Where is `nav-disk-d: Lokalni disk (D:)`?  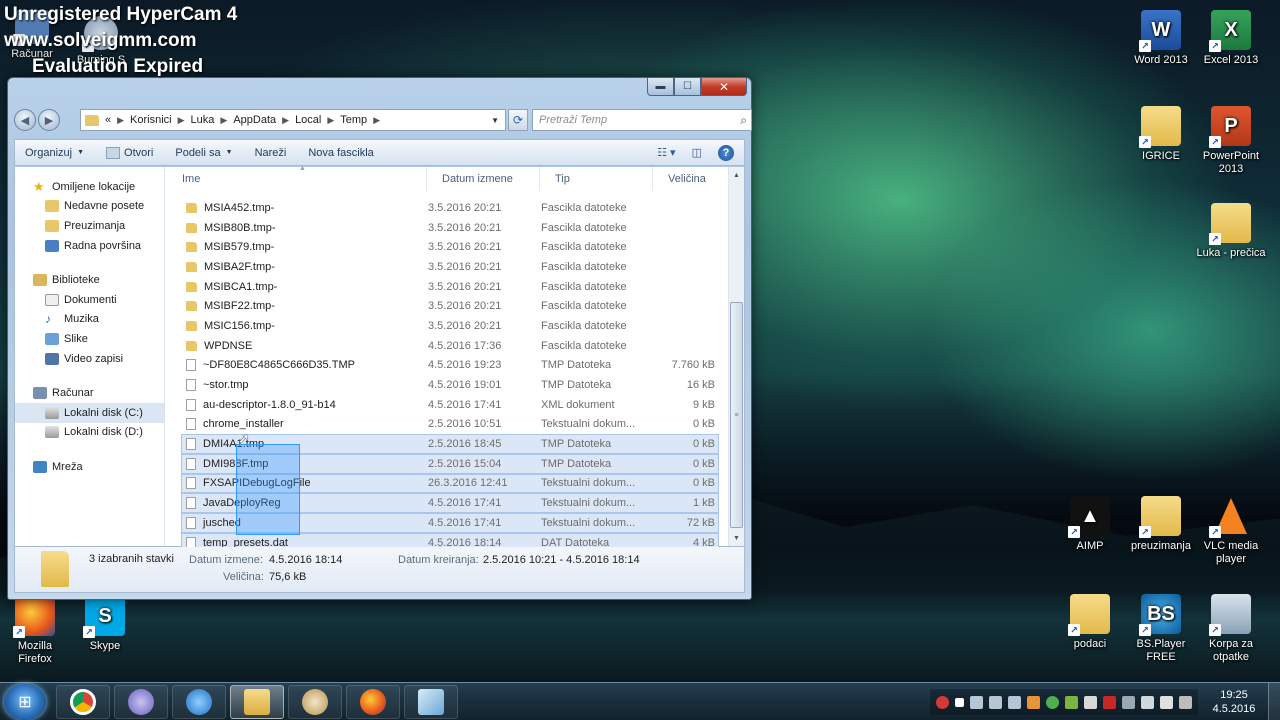 nav-disk-d: Lokalni disk (D:) is located at coordinates (89, 433).